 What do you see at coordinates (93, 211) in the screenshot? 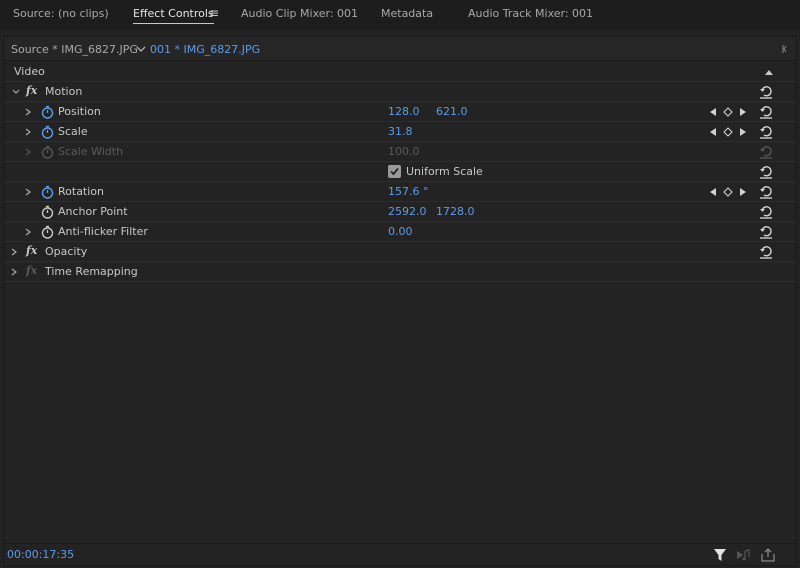
I see `anchor-point-label: Anchor Point` at bounding box center [93, 211].